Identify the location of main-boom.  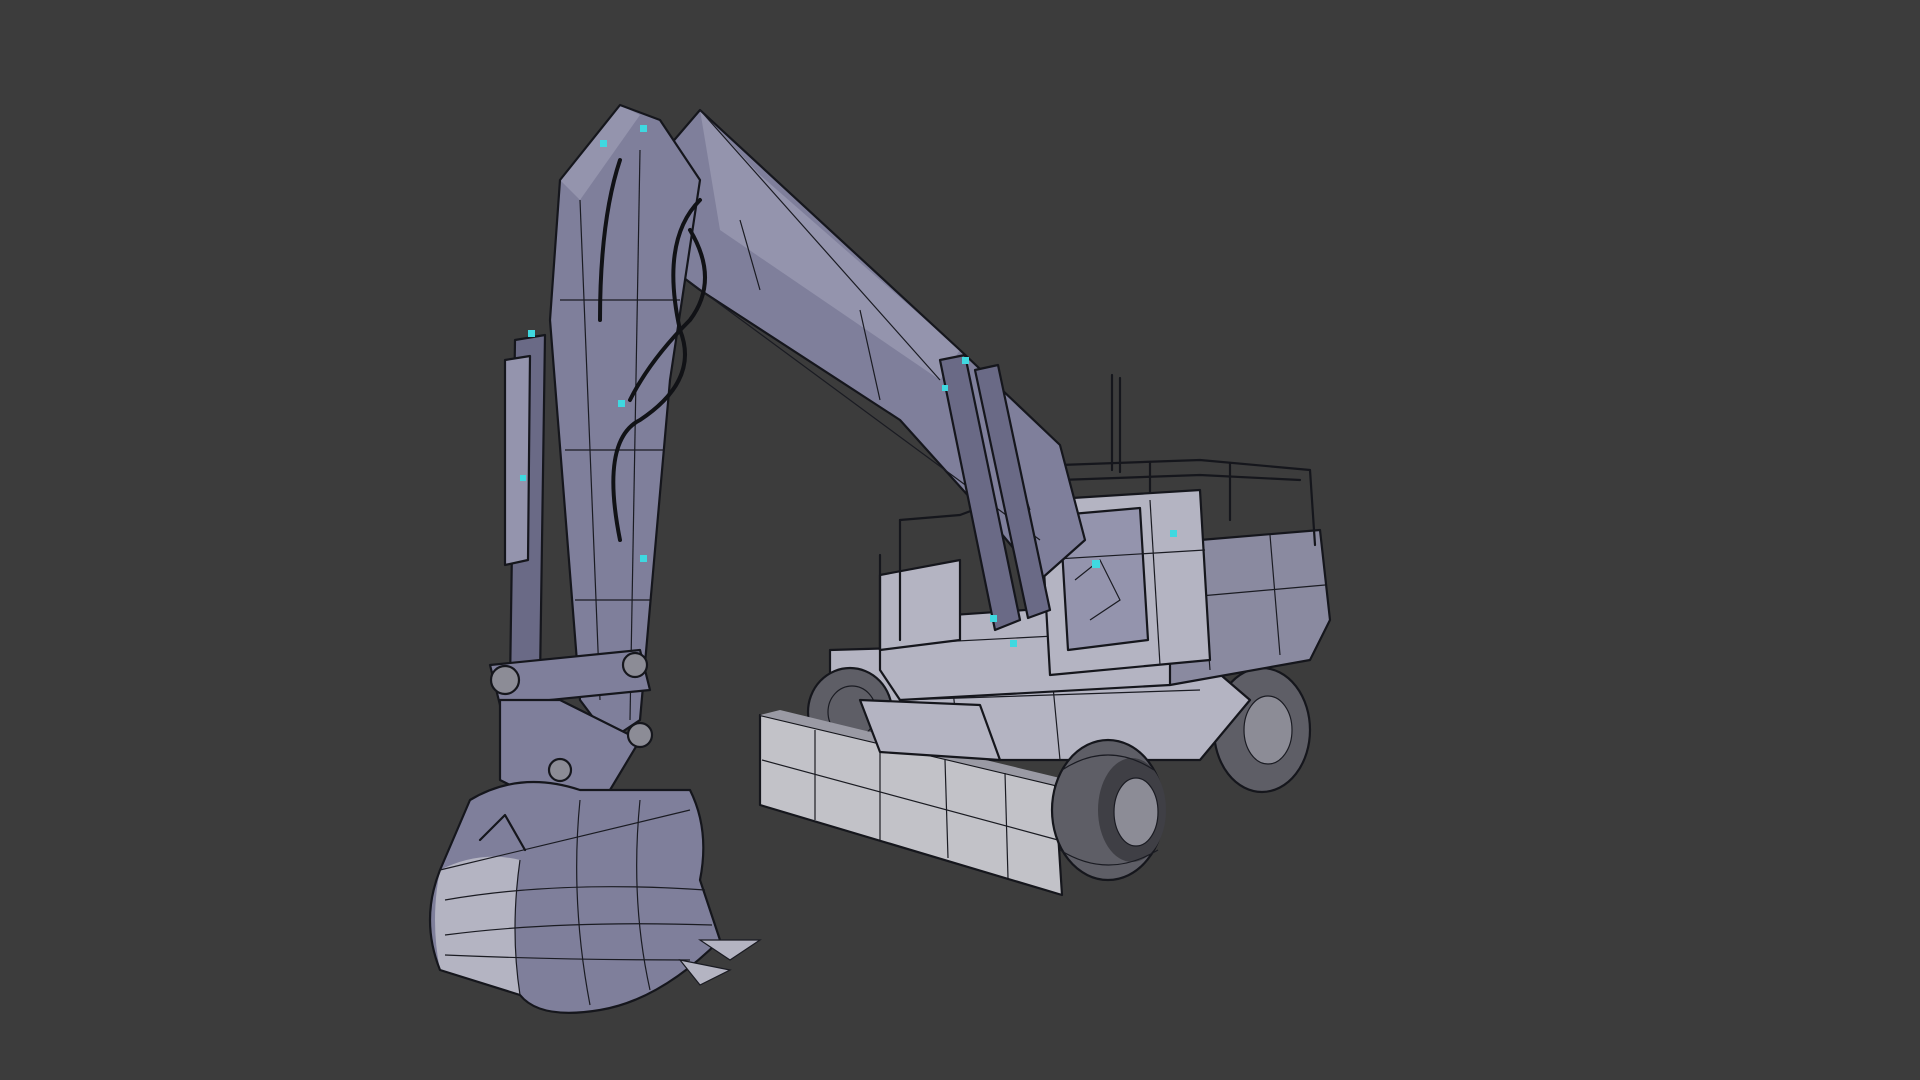
(862, 377).